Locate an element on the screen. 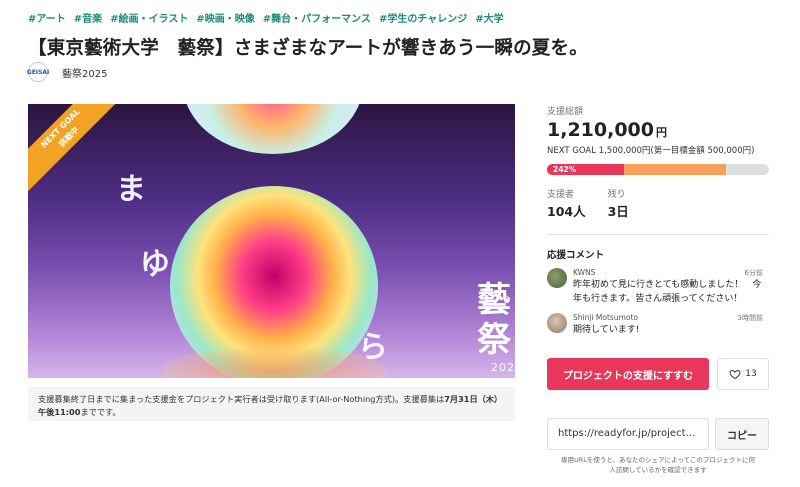 This screenshot has width=800, height=487. amount-value: 1,210,000 is located at coordinates (600, 130).